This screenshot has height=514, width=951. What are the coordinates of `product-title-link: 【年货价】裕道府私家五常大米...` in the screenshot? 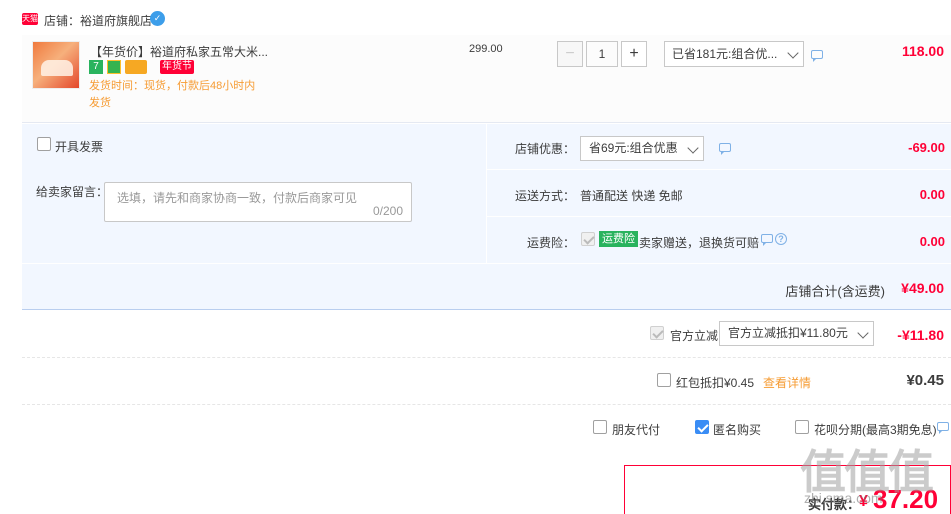 It's located at (179, 51).